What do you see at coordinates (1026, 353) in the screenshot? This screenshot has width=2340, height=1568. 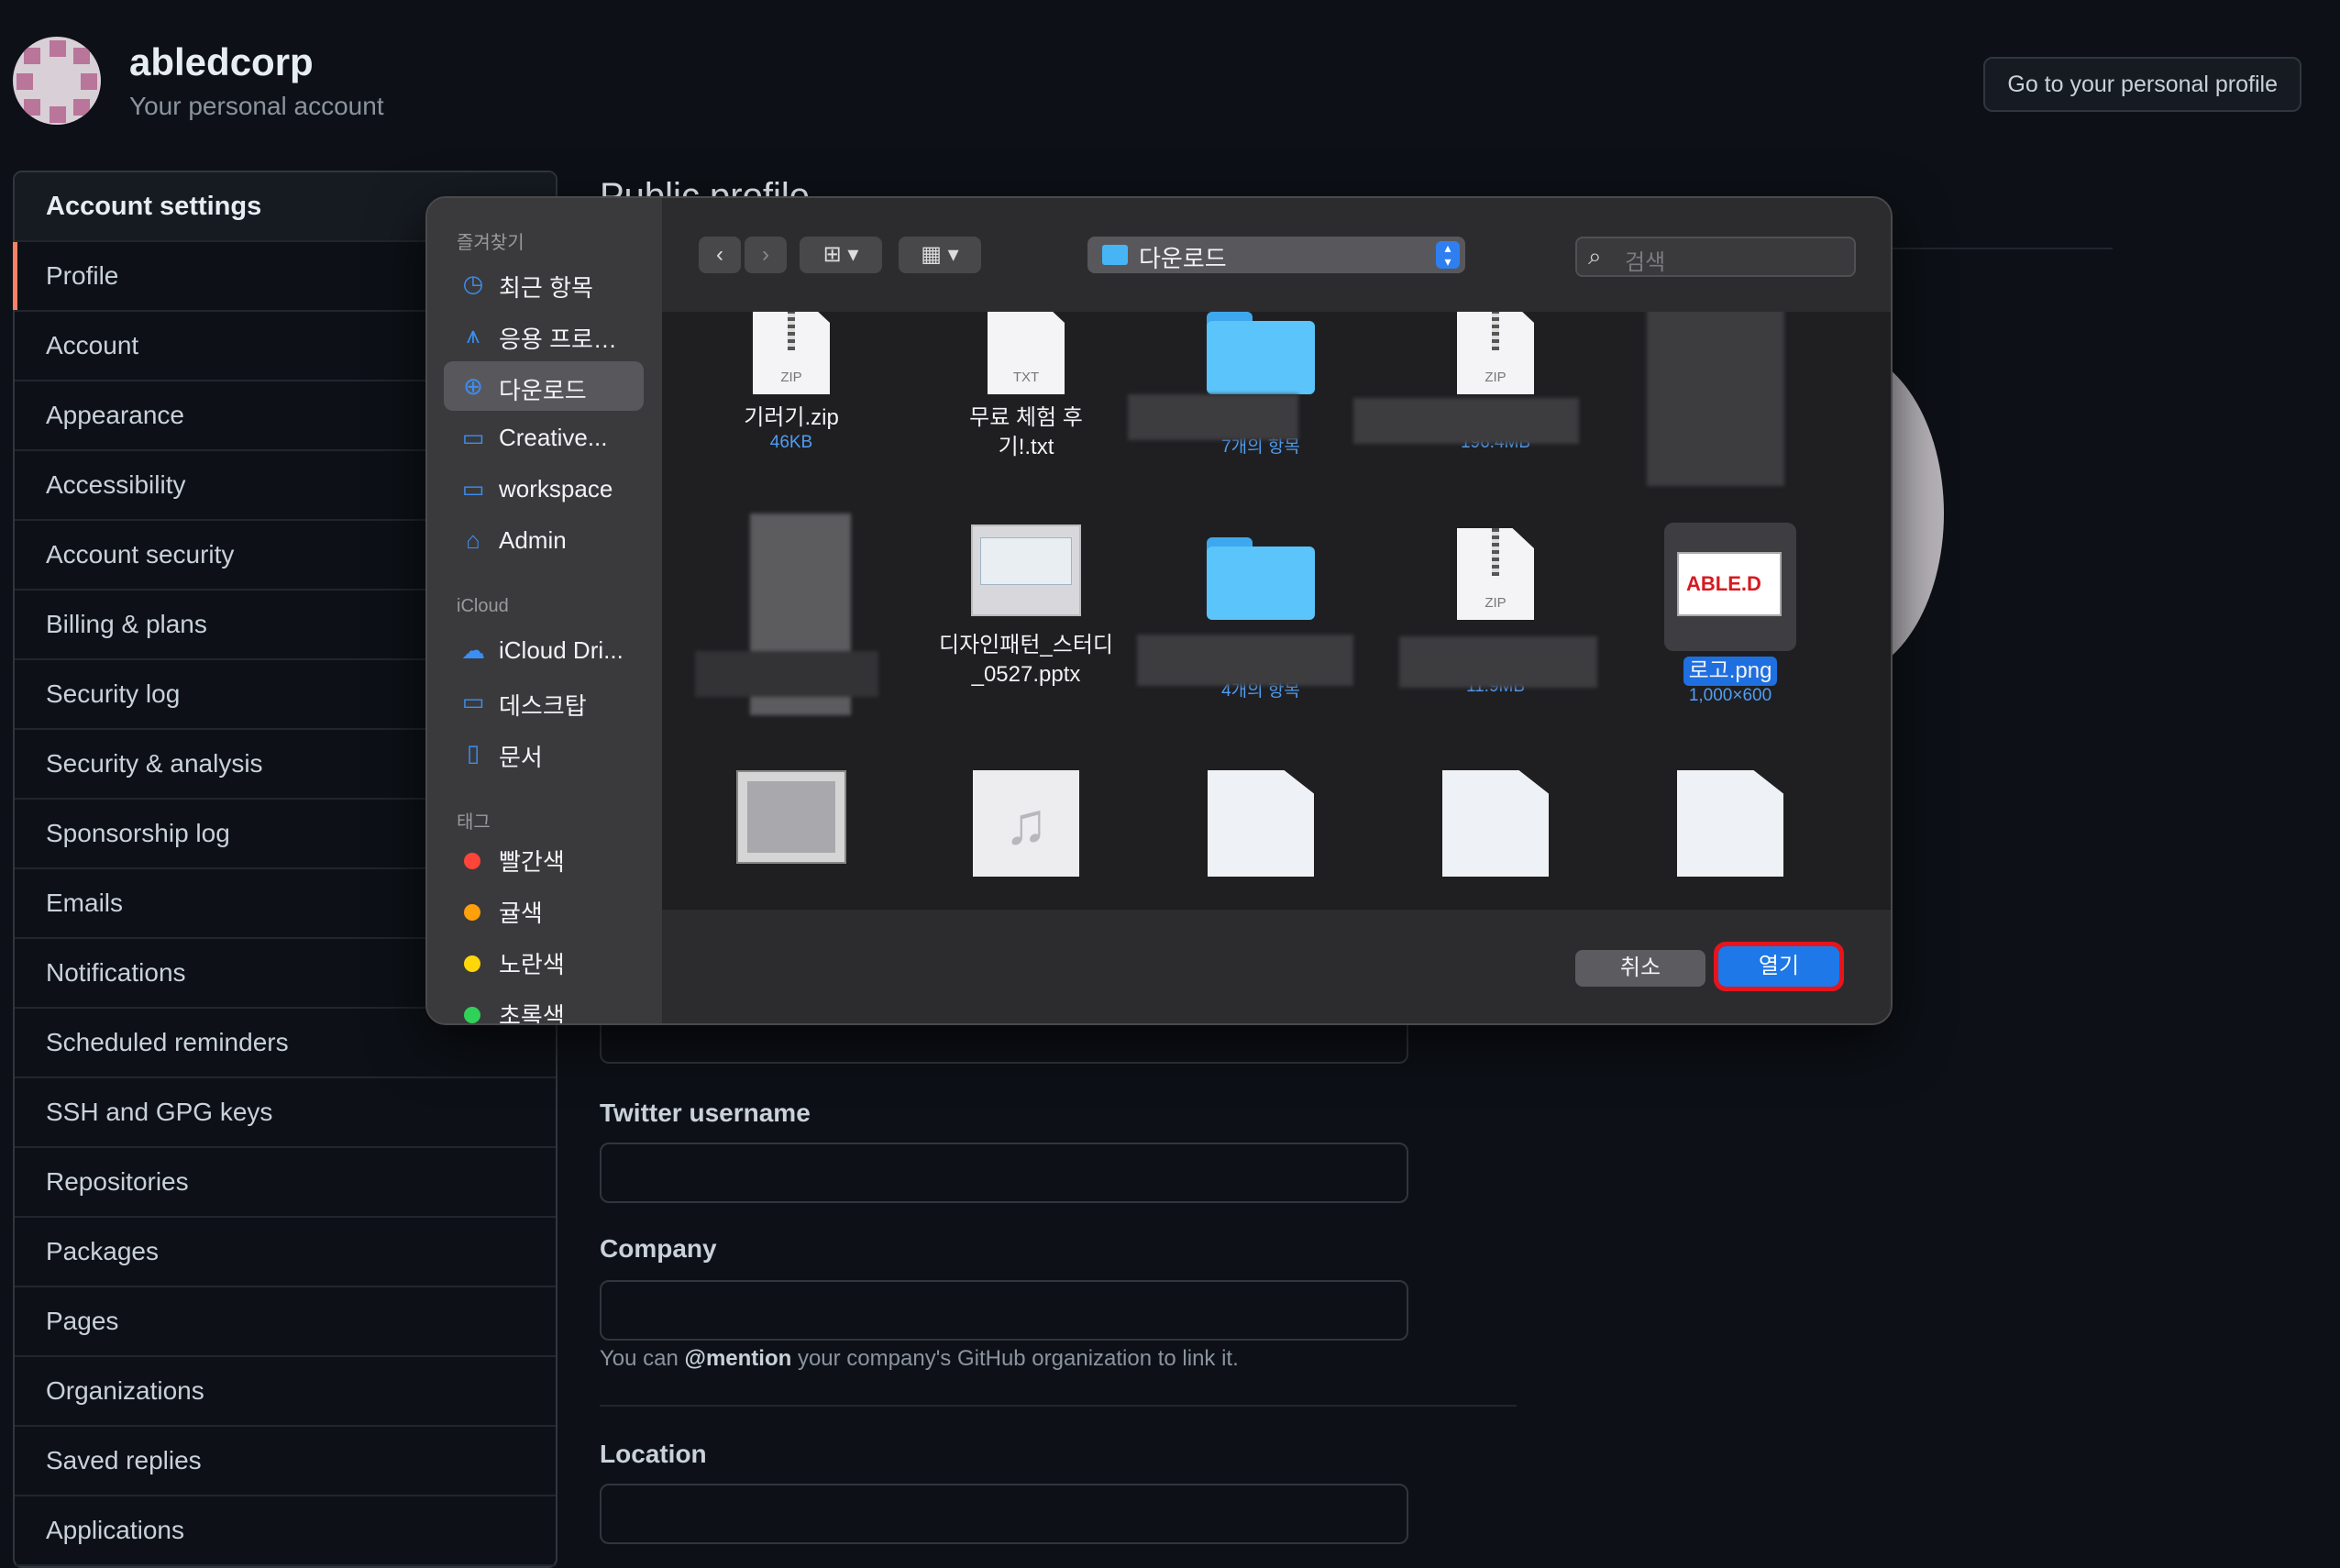 I see `text-file-icon: TXT` at bounding box center [1026, 353].